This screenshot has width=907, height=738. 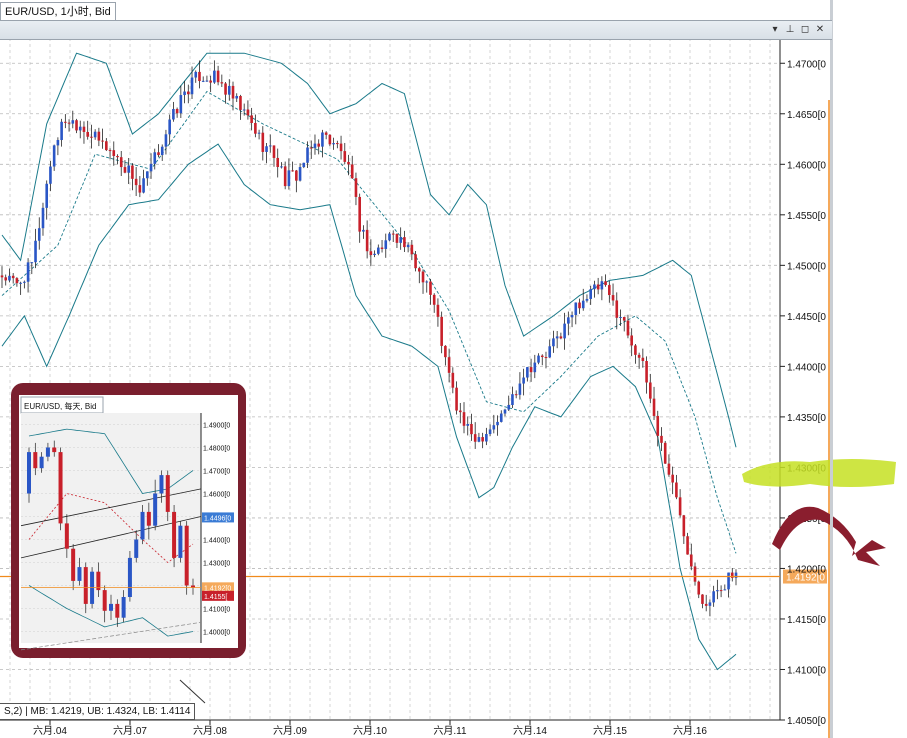 What do you see at coordinates (690, 731) in the screenshot?
I see `x-tick-label: 六月.16` at bounding box center [690, 731].